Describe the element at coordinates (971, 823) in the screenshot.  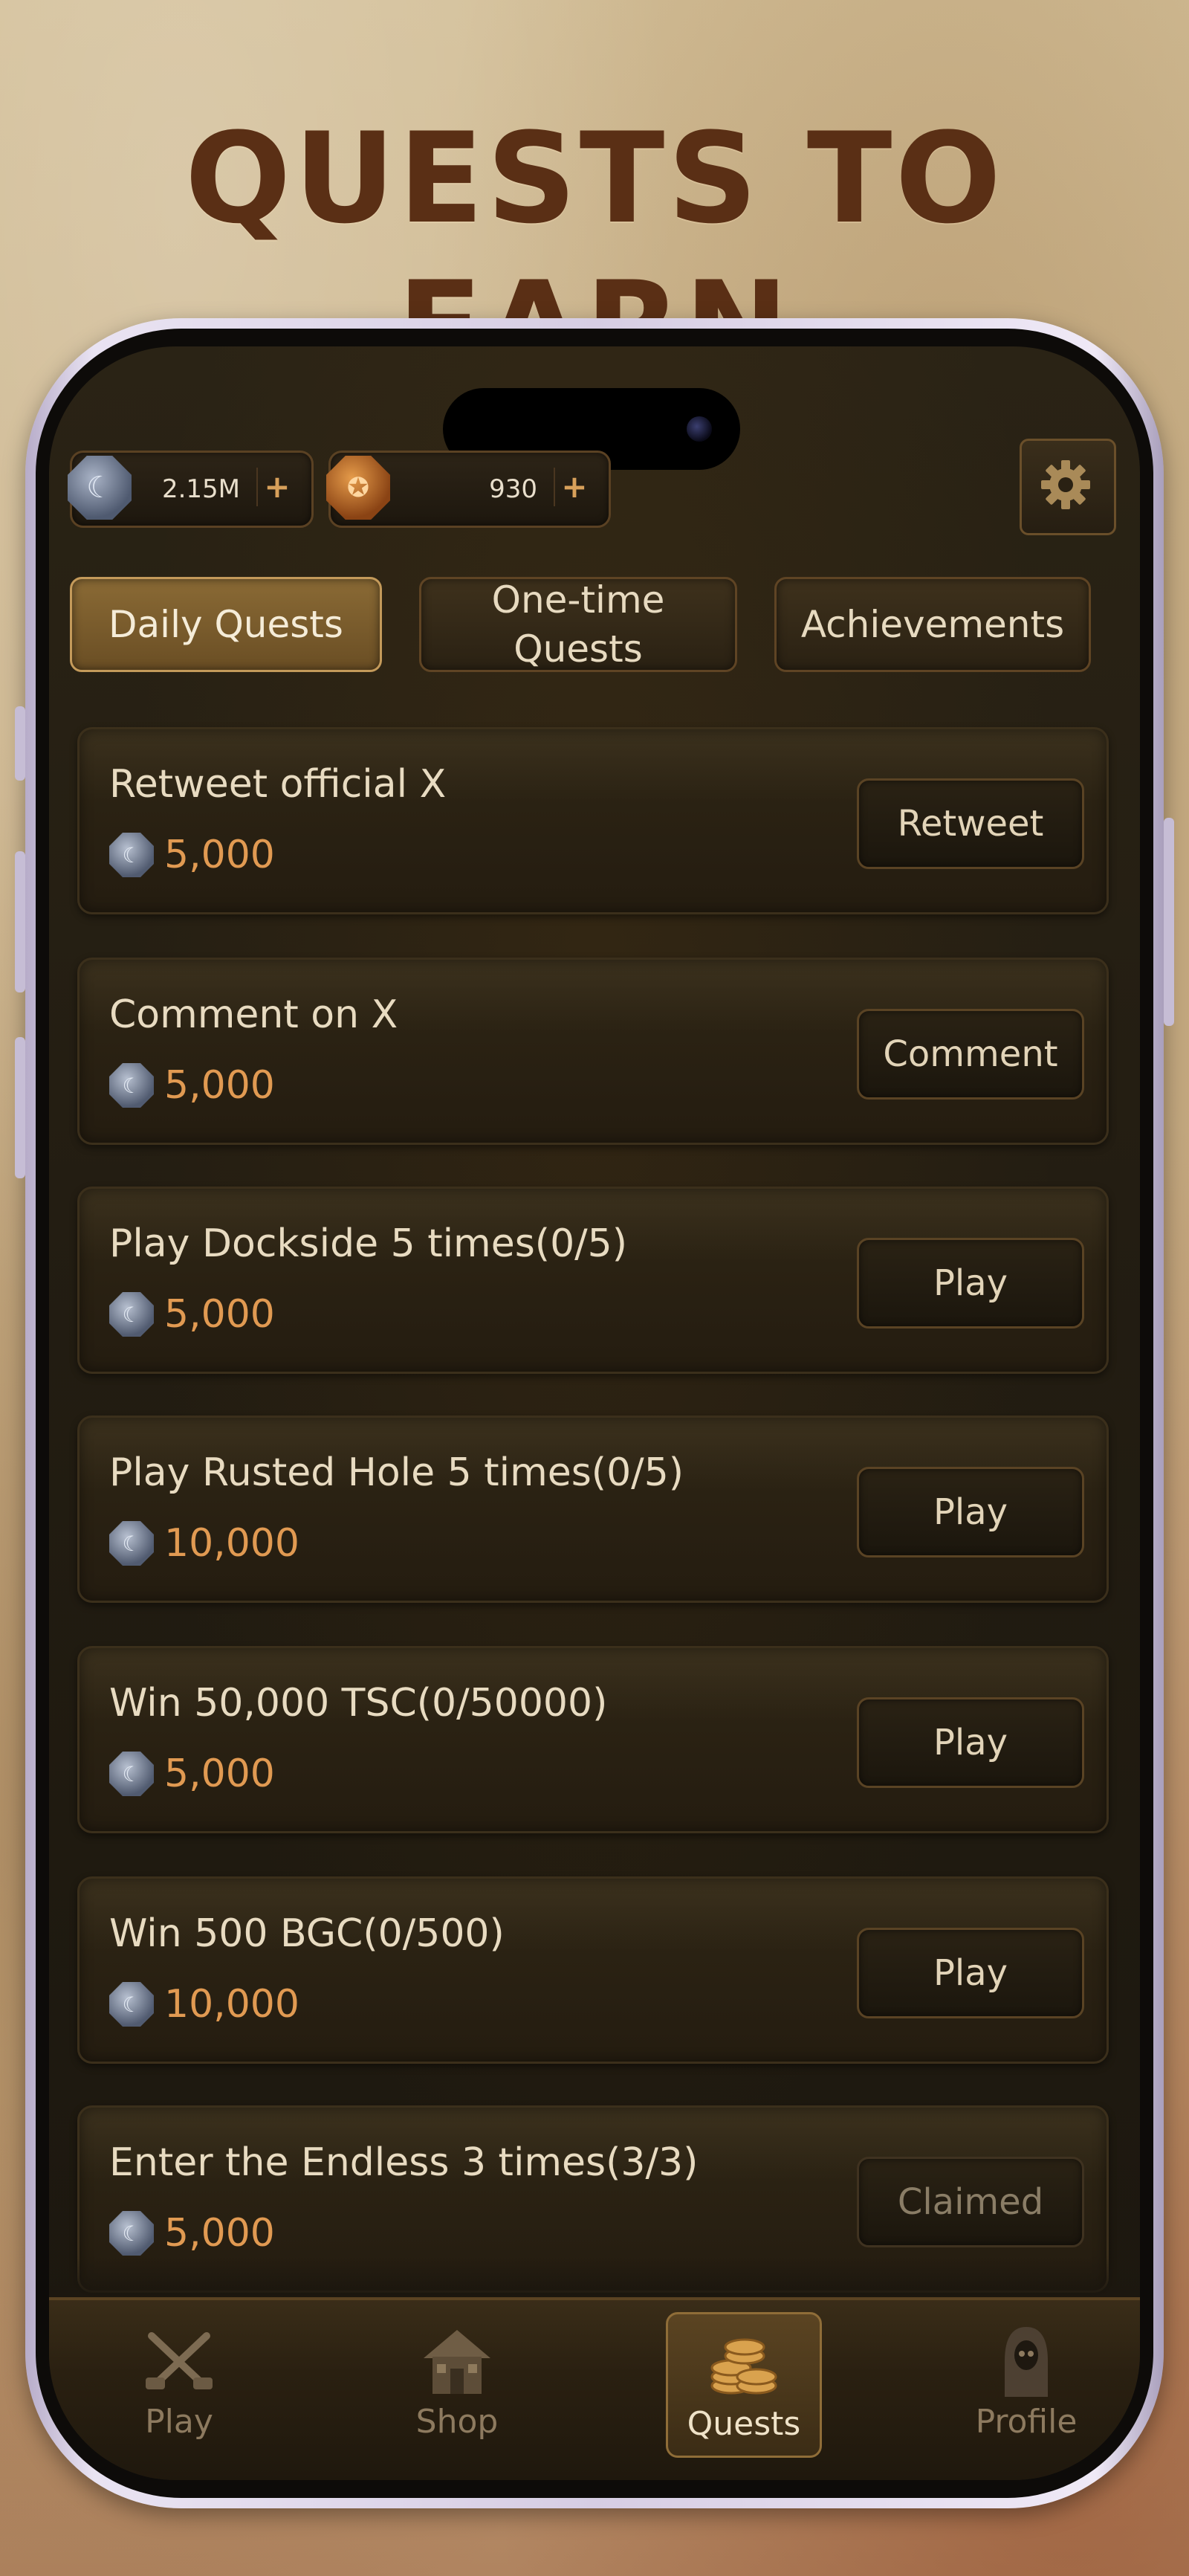
I see `retweet-button: Retweet` at that location.